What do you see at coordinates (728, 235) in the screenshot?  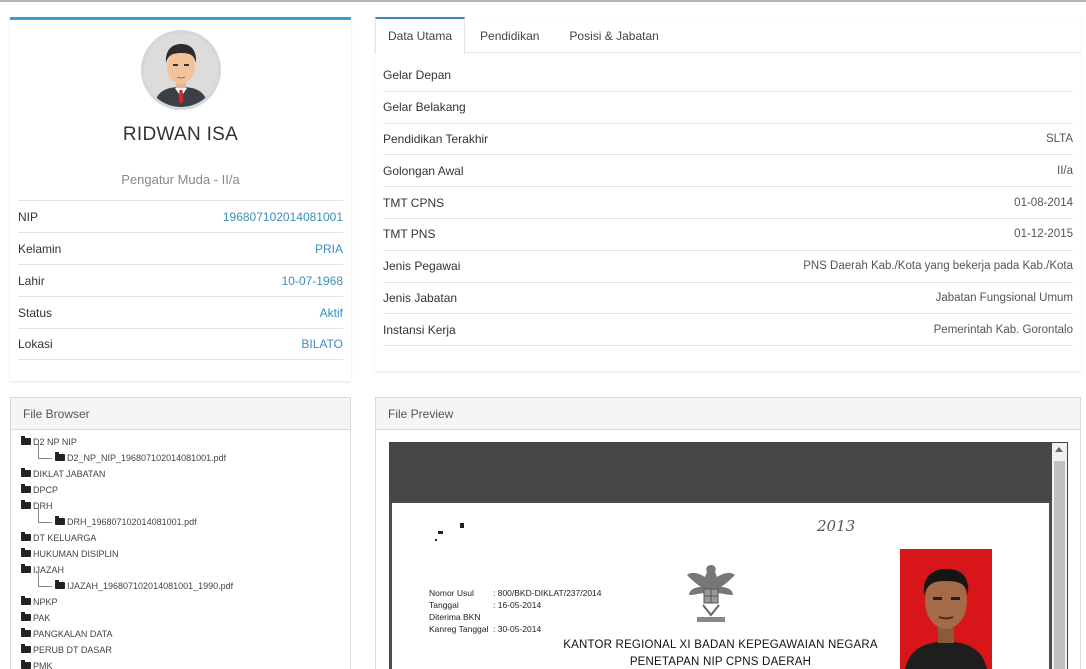 I see `detail-row: TMT PNS 01-12-2015` at bounding box center [728, 235].